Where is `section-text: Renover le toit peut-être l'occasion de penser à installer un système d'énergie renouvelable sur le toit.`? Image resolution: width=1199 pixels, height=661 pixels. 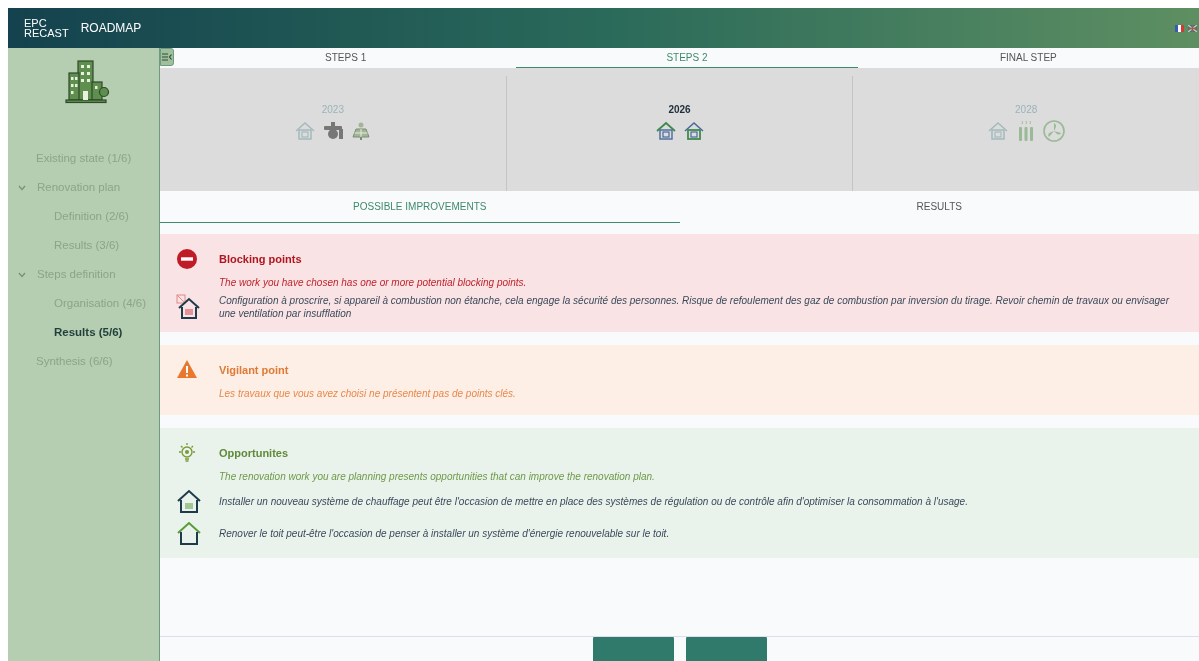 section-text: Renover le toit peut-être l'occasion de penser à installer un système d'énergie renouvelable sur le toit. is located at coordinates (444, 533).